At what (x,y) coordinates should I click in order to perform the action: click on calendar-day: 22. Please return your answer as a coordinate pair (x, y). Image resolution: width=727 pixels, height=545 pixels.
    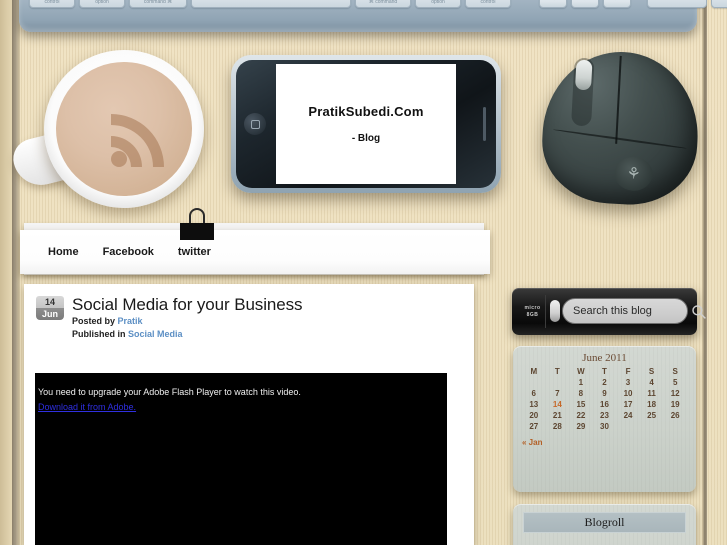
    Looking at the image, I should click on (581, 415).